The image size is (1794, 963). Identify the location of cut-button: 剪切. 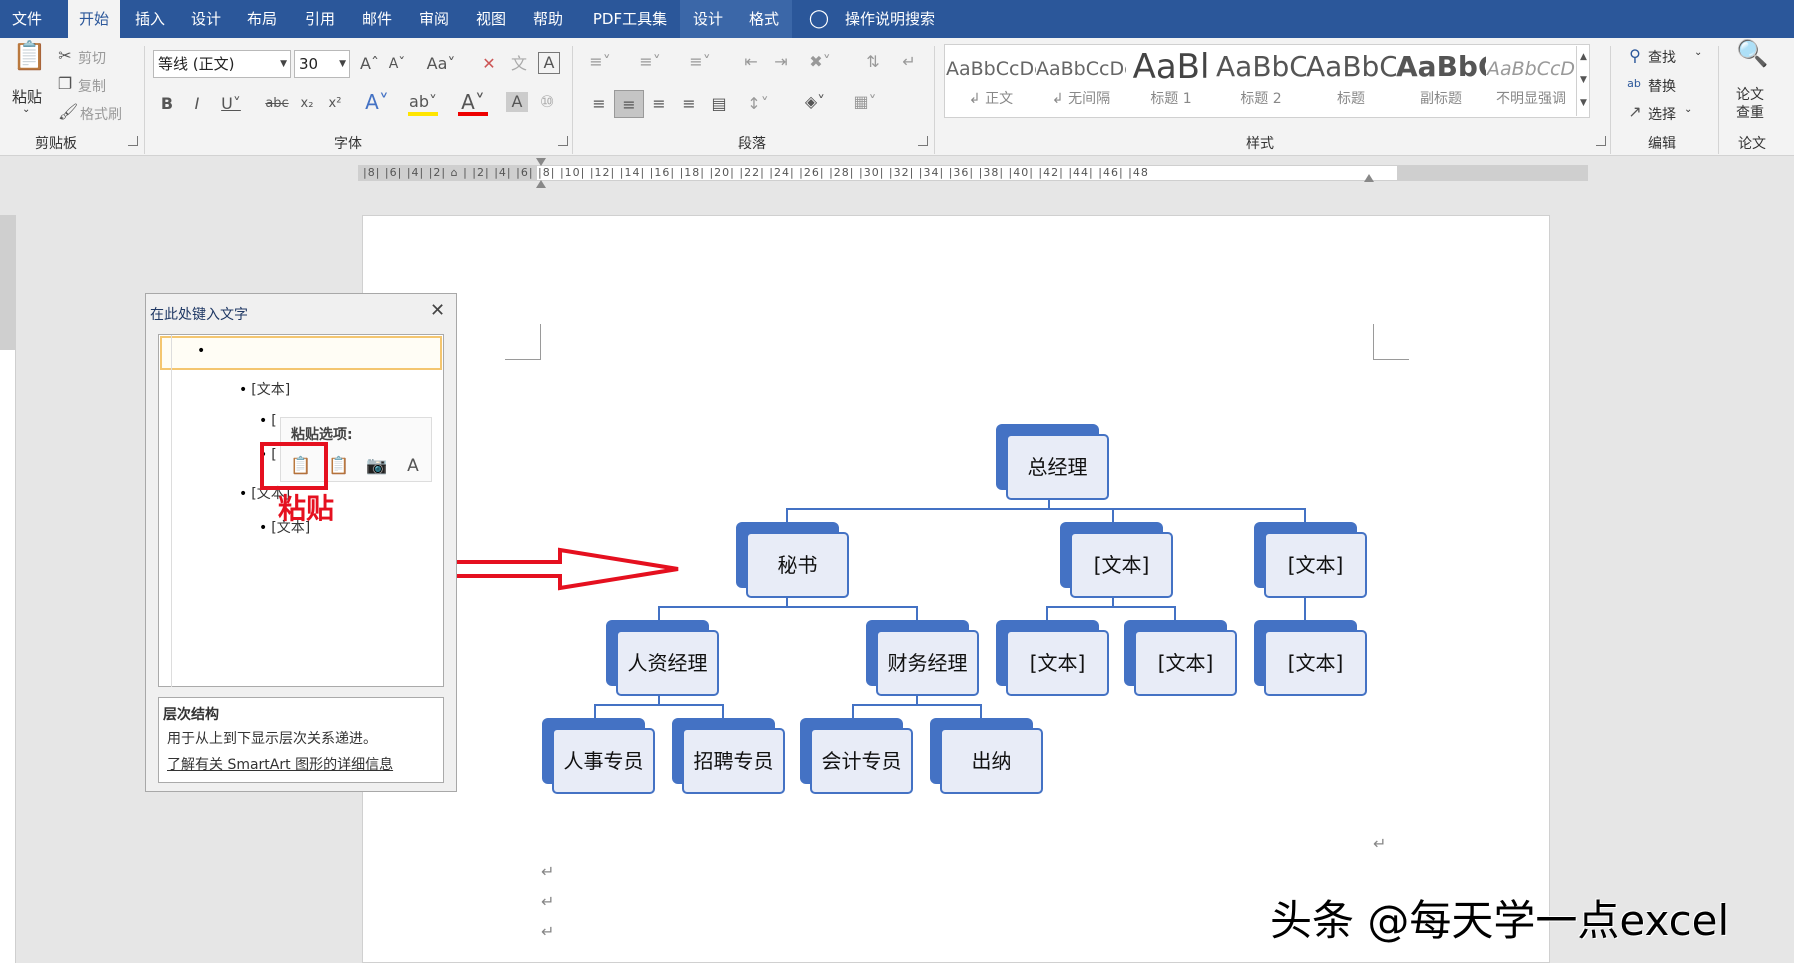
(92, 58).